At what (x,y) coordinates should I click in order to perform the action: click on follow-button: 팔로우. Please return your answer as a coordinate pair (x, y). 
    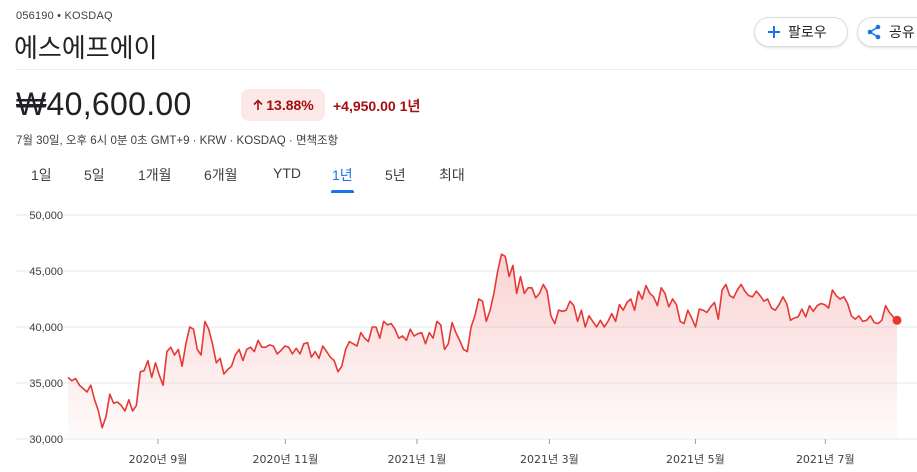
    Looking at the image, I should click on (801, 32).